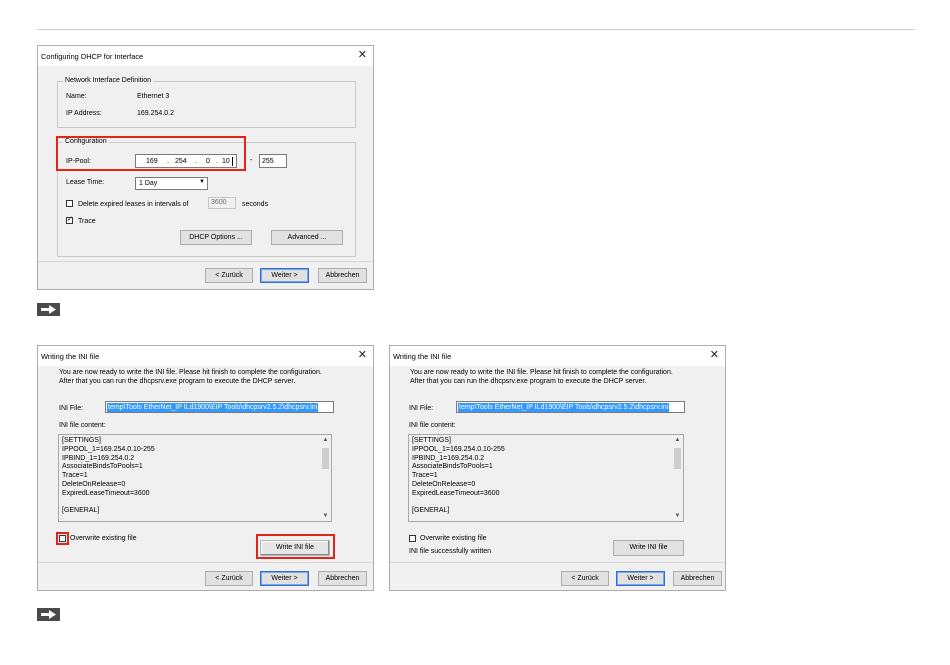 The height and width of the screenshot is (665, 950). What do you see at coordinates (295, 546) in the screenshot?
I see `highlight-write-button` at bounding box center [295, 546].